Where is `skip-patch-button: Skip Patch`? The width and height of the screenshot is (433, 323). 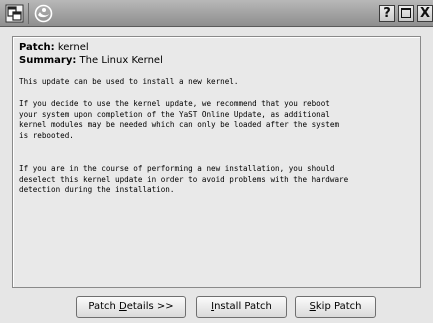
skip-patch-button: Skip Patch is located at coordinates (335, 307).